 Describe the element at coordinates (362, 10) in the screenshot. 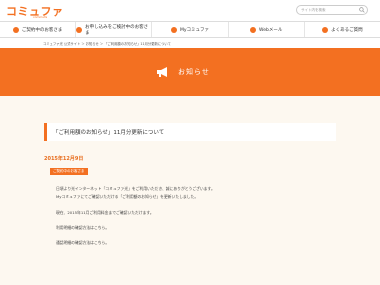

I see `search-icon` at that location.